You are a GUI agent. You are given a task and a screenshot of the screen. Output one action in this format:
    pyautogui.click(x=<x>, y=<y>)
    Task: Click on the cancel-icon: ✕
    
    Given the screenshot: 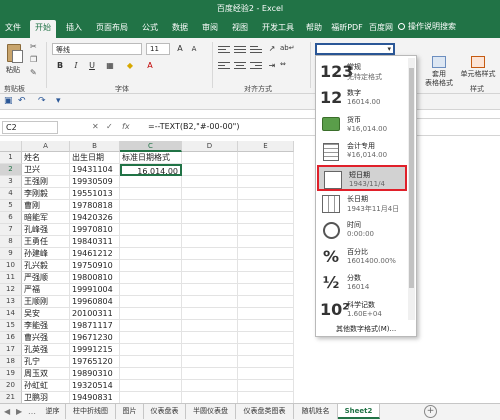 What is the action you would take?
    pyautogui.click(x=95, y=126)
    